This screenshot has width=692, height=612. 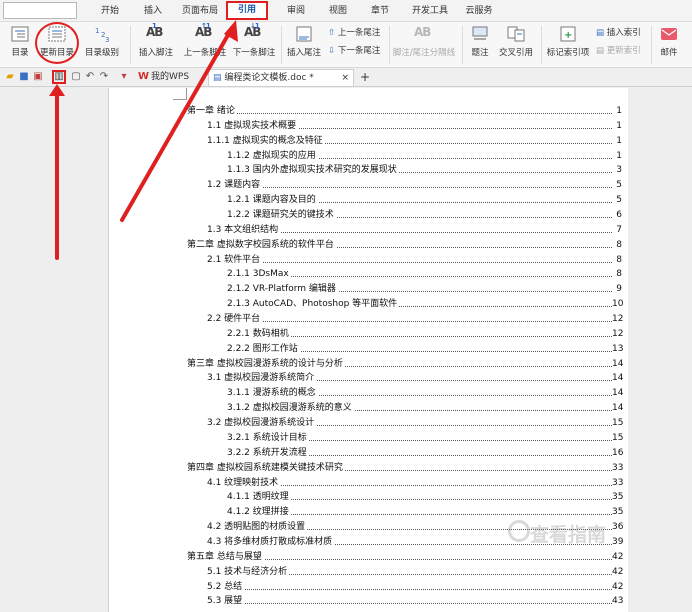 I want to click on caption-label: 题注, so click(x=480, y=53).